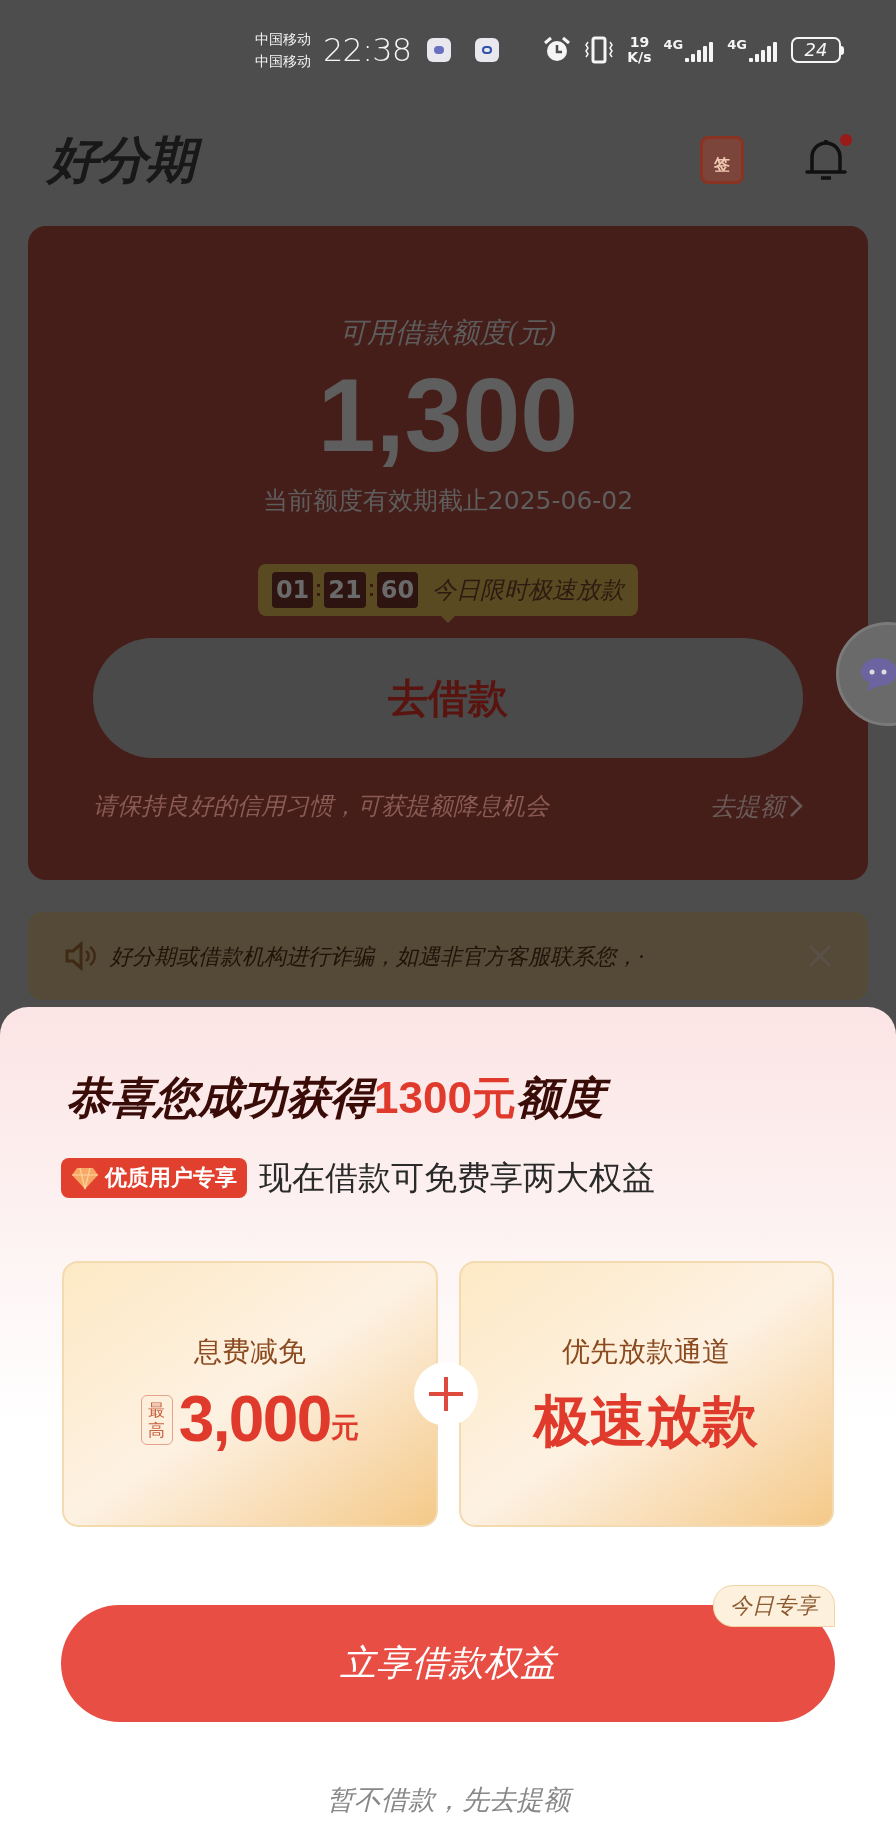  What do you see at coordinates (639, 42) in the screenshot?
I see `network-speed: 19` at bounding box center [639, 42].